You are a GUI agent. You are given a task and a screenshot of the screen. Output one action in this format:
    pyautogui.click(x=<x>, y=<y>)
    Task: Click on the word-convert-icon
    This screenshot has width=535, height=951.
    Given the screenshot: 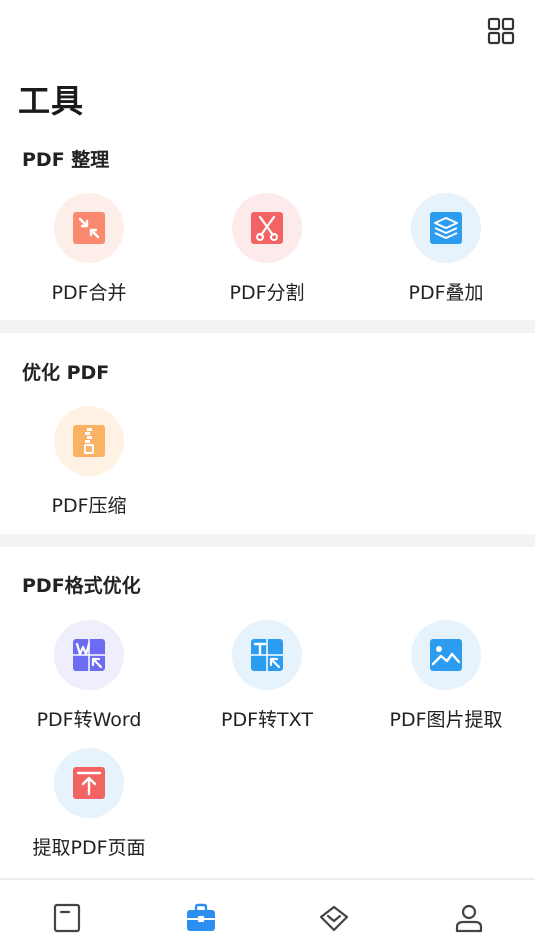 What is the action you would take?
    pyautogui.click(x=89, y=655)
    